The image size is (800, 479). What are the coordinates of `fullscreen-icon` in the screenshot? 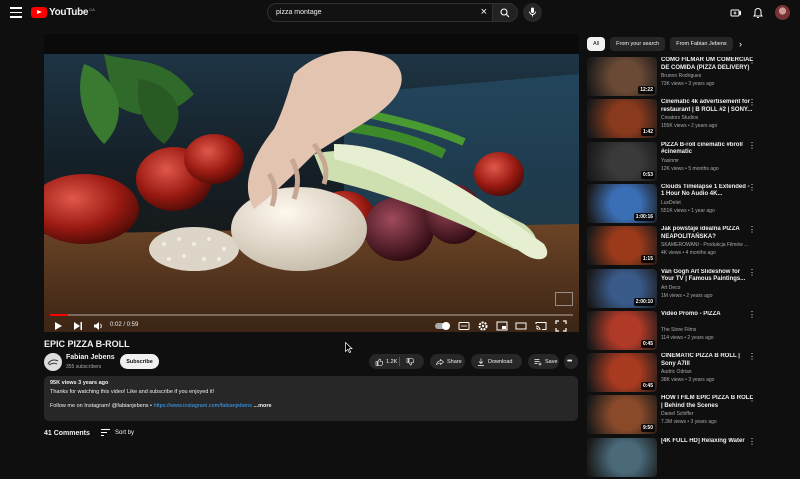 It's located at (561, 326).